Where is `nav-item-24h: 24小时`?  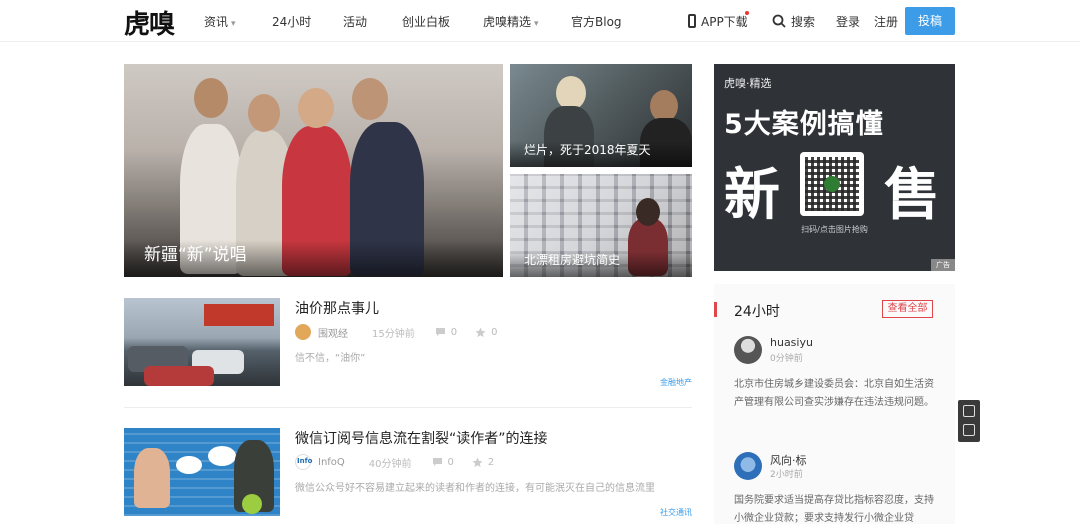 nav-item-24h: 24小时 is located at coordinates (307, 21).